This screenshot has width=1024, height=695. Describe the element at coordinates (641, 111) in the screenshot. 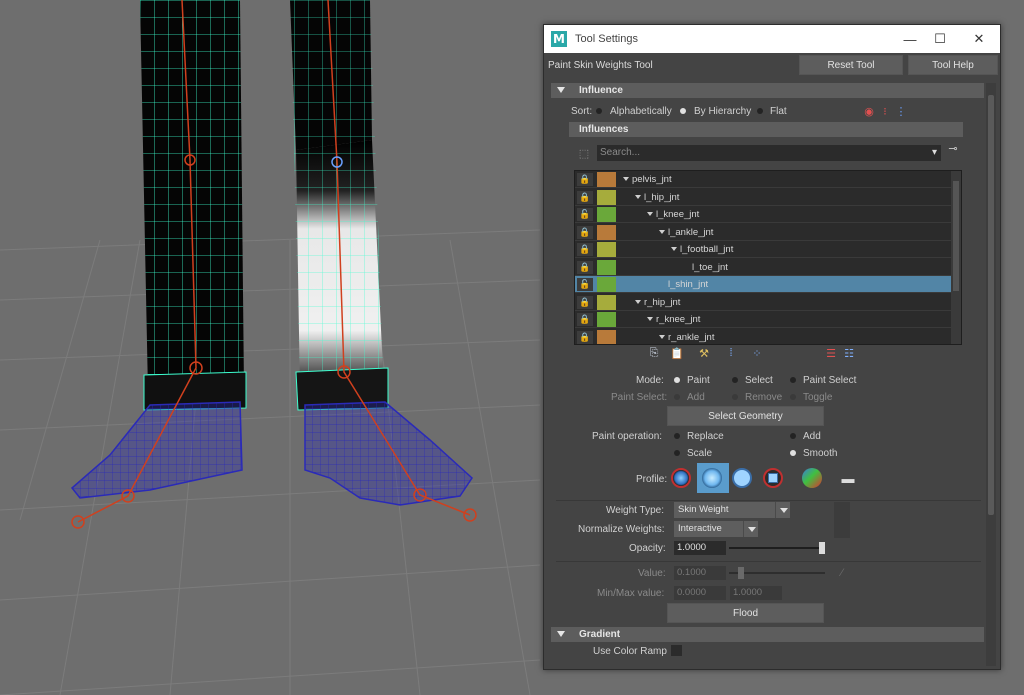

I see `sort-alpha-label: Alphabetically` at that location.